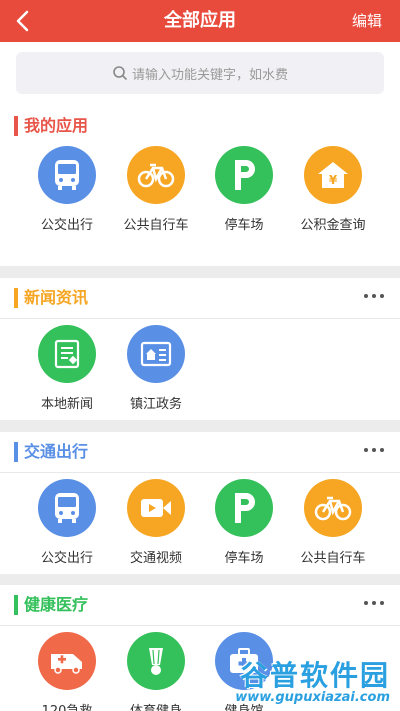 Image resolution: width=400 pixels, height=711 pixels. Describe the element at coordinates (56, 297) in the screenshot. I see `section-title: 新闻资讯` at that location.